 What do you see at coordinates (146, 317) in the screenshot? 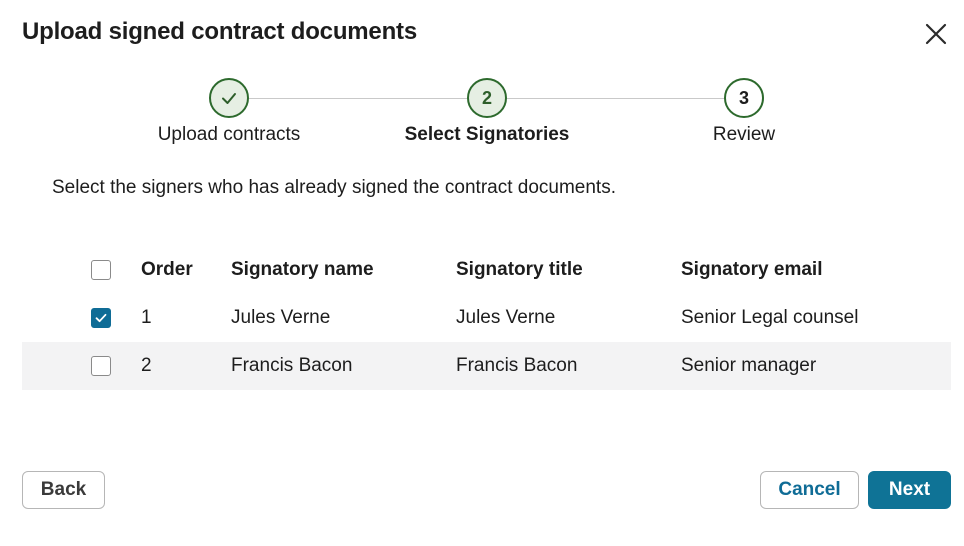
I see `row-order: 1` at bounding box center [146, 317].